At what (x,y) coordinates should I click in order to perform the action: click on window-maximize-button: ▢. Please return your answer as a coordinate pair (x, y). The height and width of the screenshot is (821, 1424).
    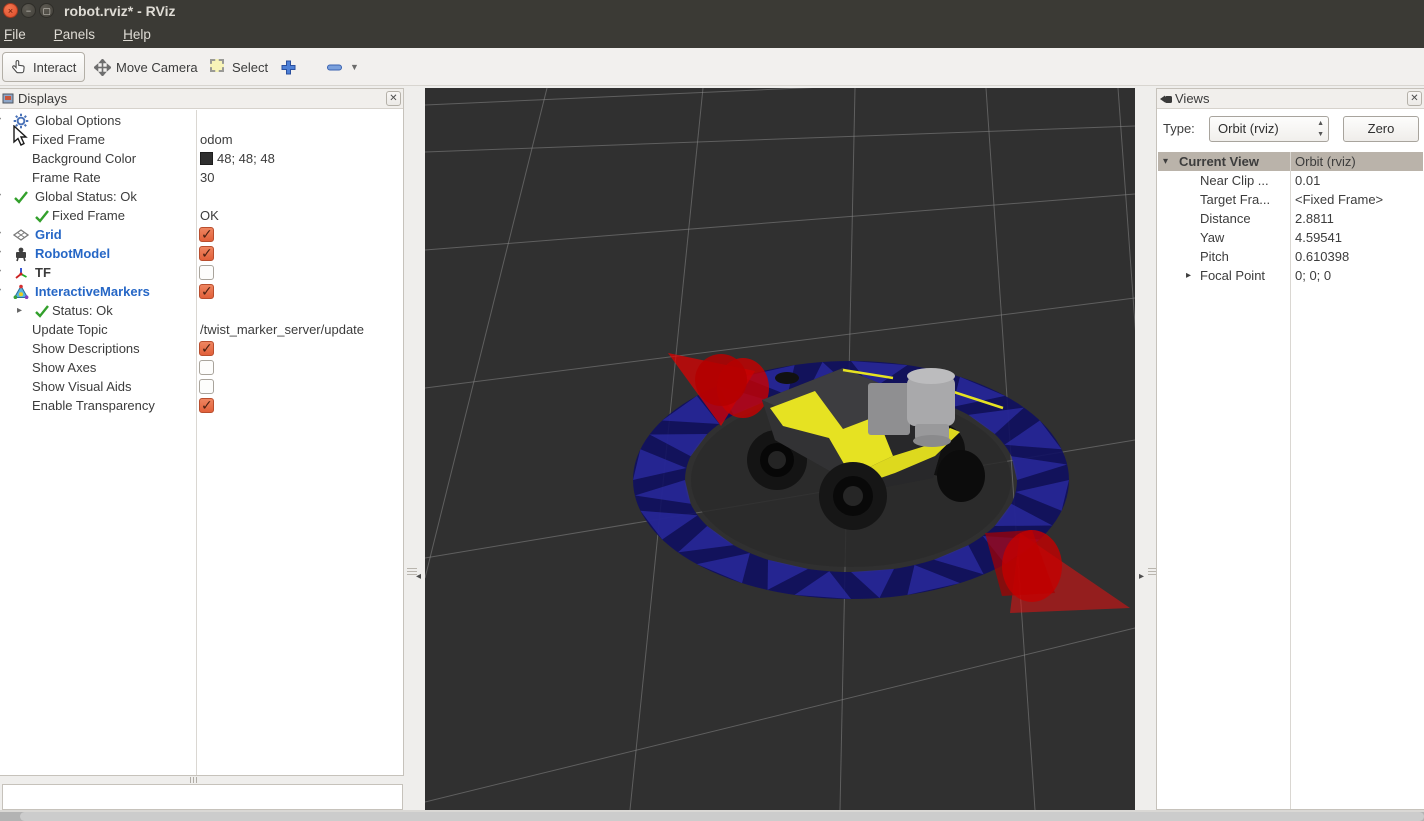
    Looking at the image, I should click on (46, 10).